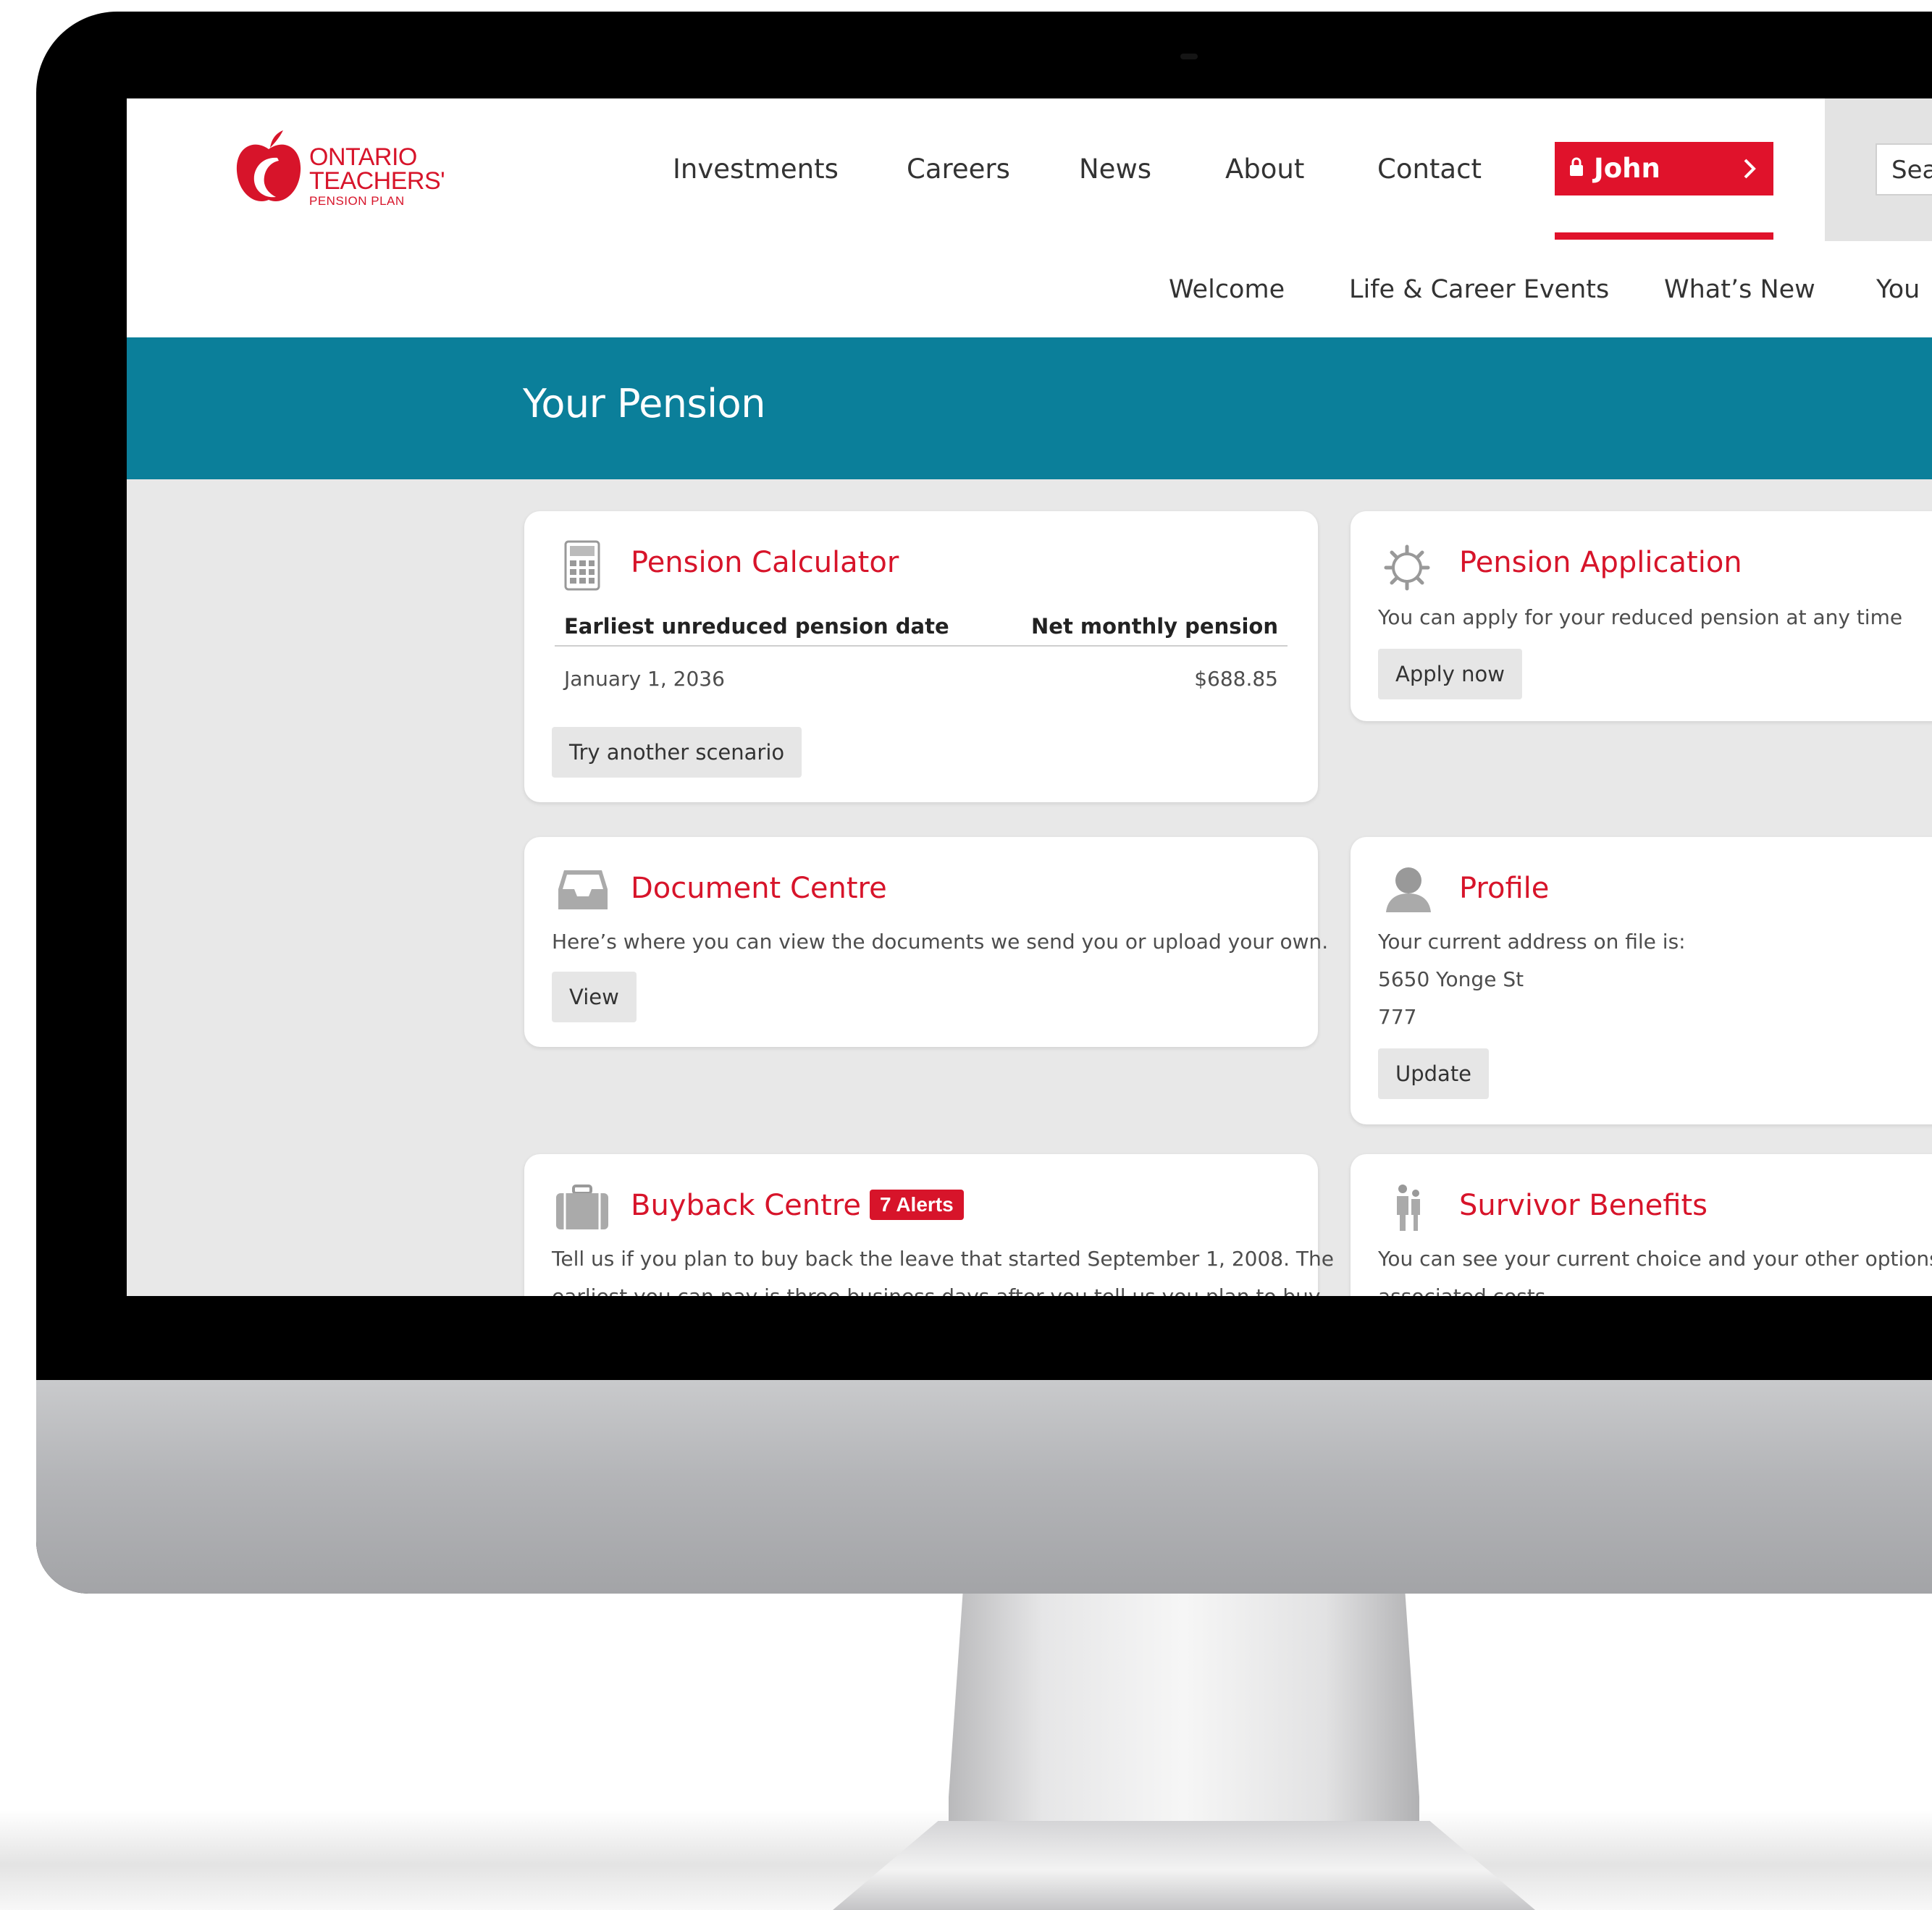  Describe the element at coordinates (582, 565) in the screenshot. I see `calculator-icon` at that location.